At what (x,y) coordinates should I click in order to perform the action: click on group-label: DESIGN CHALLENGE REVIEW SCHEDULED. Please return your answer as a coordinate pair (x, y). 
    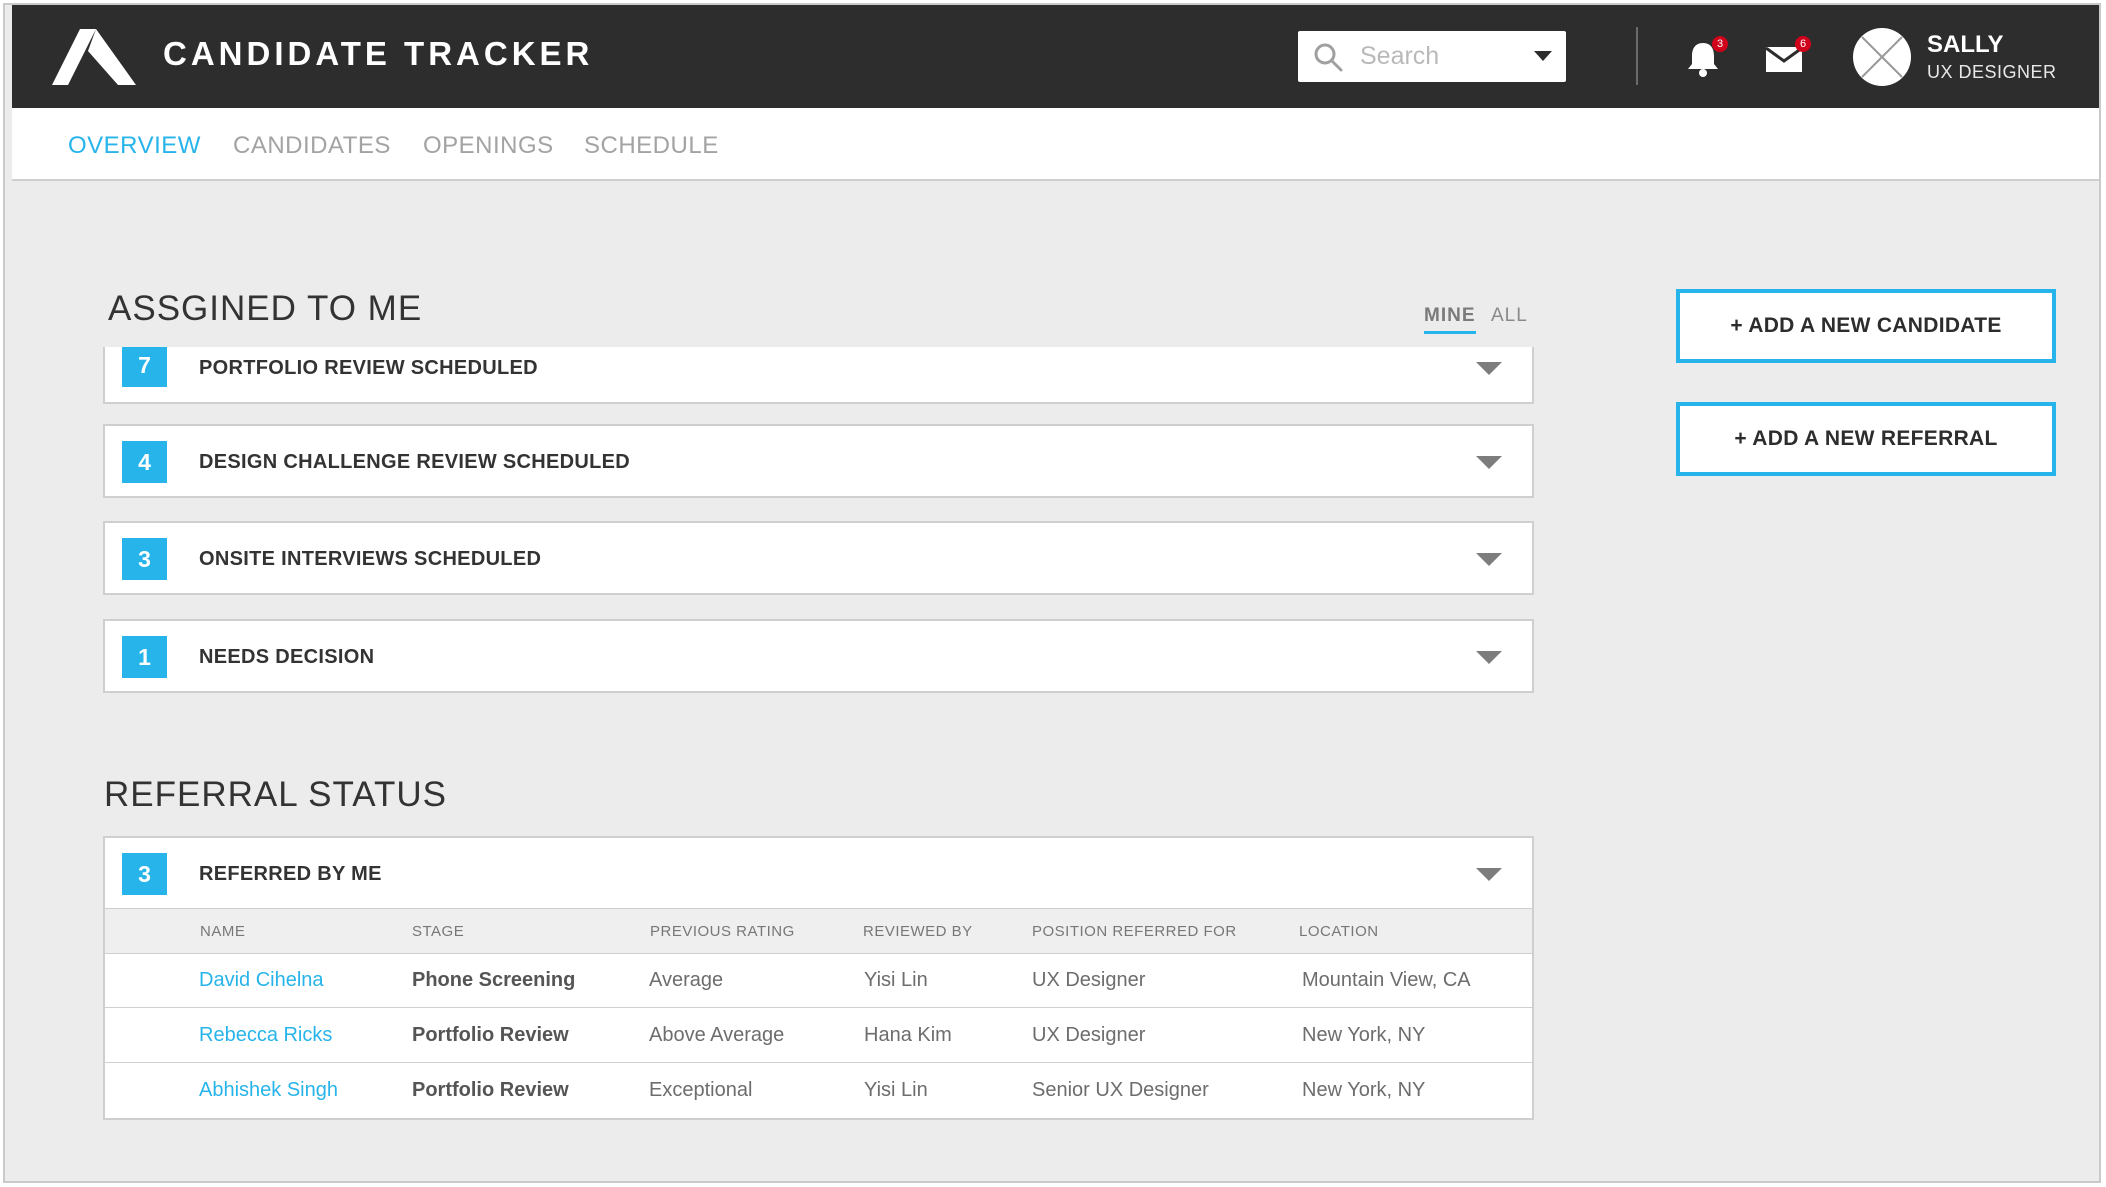
    Looking at the image, I should click on (415, 462).